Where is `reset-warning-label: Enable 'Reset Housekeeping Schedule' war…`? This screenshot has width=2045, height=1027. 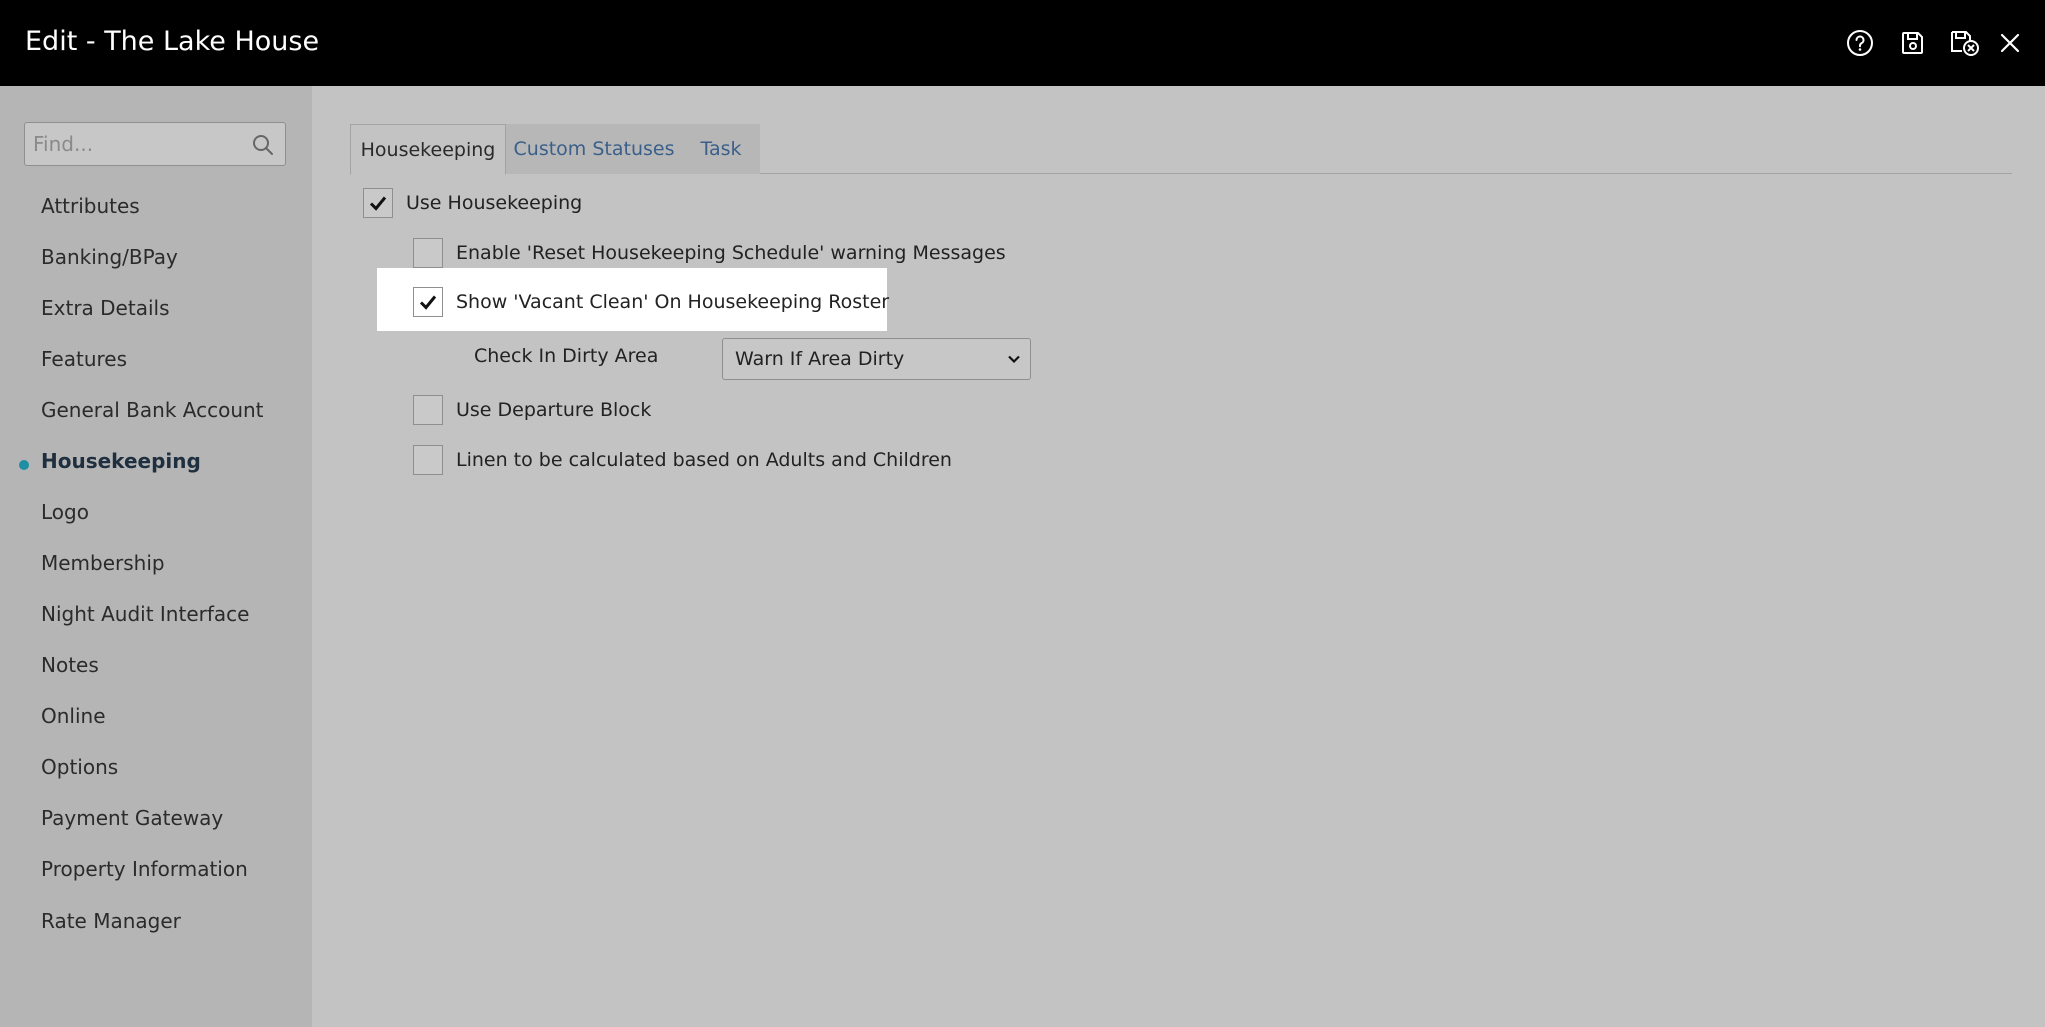 reset-warning-label: Enable 'Reset Housekeeping Schedule' war… is located at coordinates (731, 253).